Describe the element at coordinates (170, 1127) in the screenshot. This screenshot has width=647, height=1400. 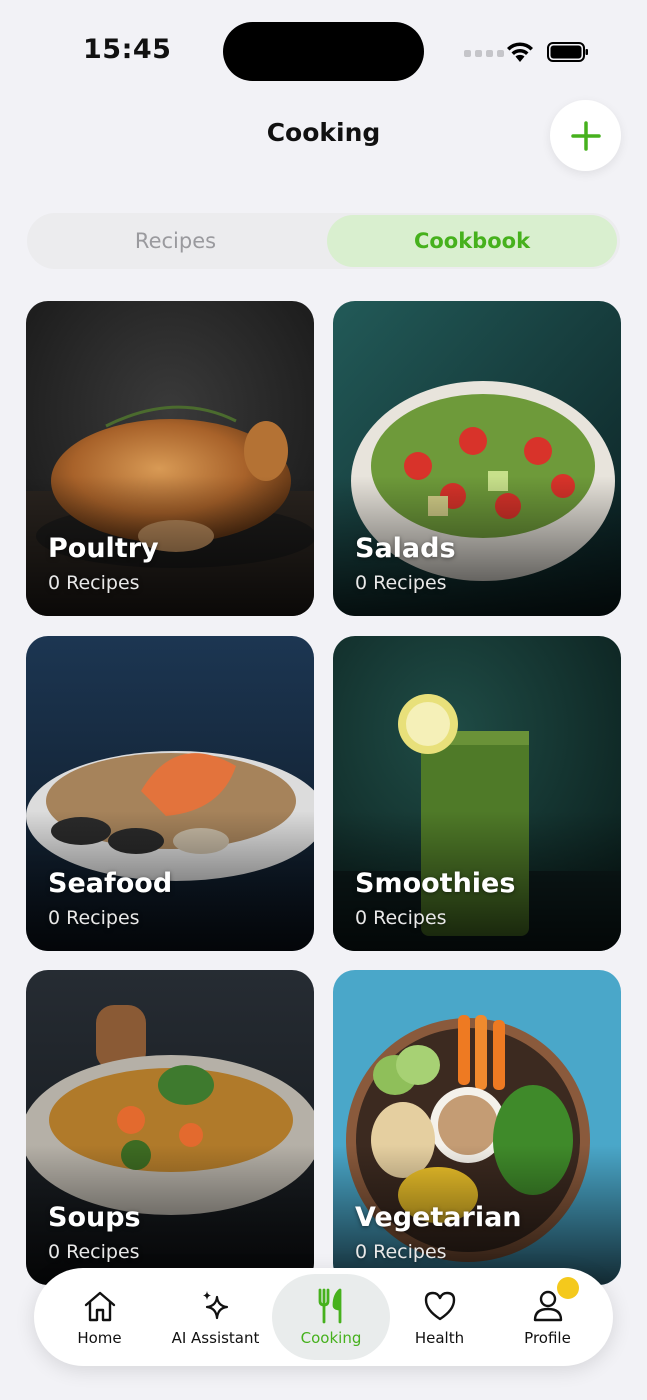
I see `category-card-soups: Soups 0 Recipes` at that location.